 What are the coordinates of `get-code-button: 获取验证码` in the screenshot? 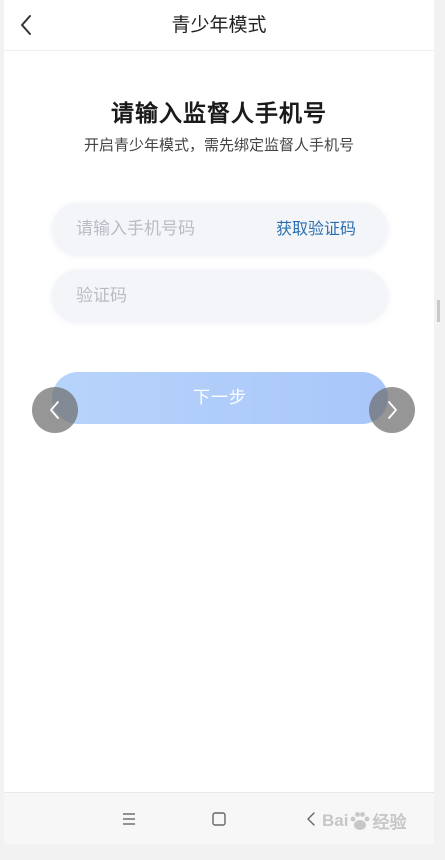 It's located at (316, 229).